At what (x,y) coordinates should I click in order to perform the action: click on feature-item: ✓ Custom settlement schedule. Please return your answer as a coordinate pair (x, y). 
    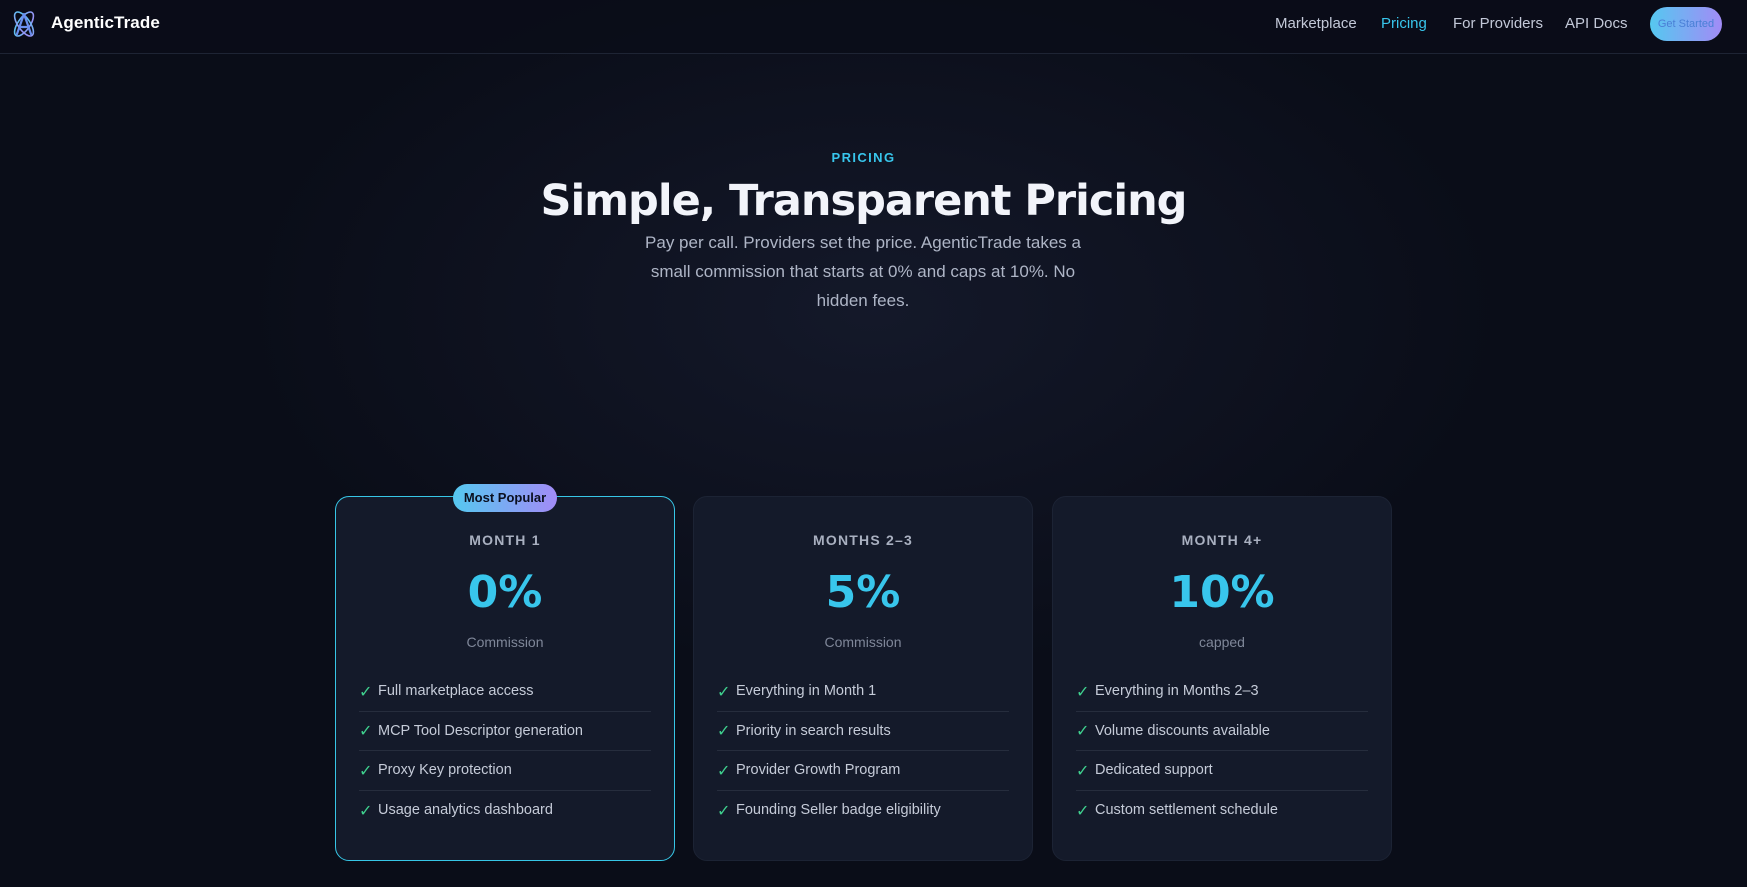
    Looking at the image, I should click on (1222, 811).